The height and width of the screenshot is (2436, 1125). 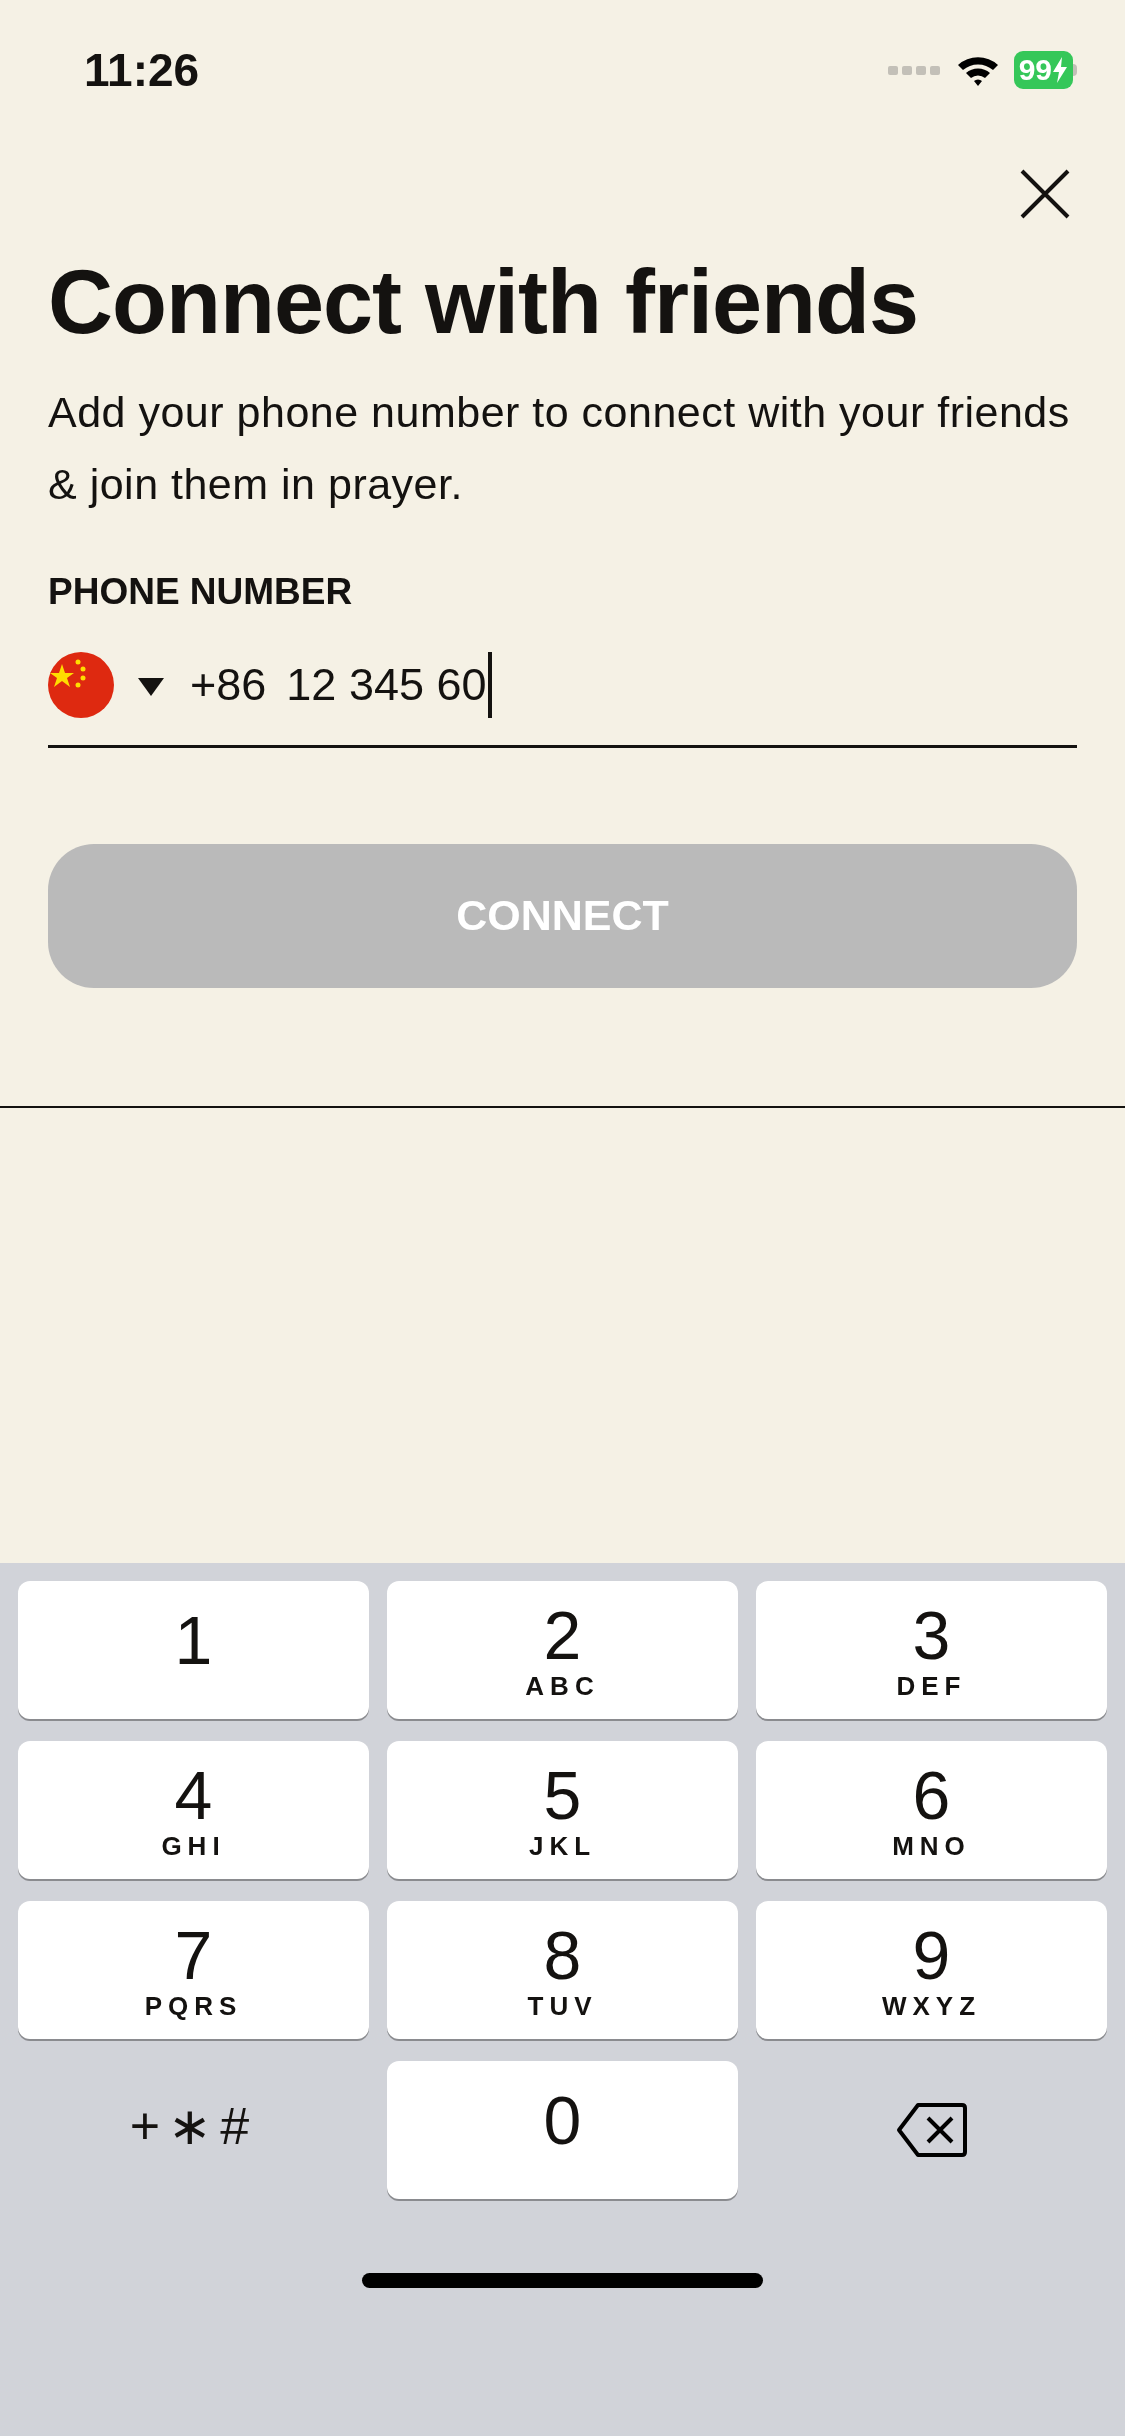 I want to click on keypad-key: 8 TUV, so click(x=562, y=1970).